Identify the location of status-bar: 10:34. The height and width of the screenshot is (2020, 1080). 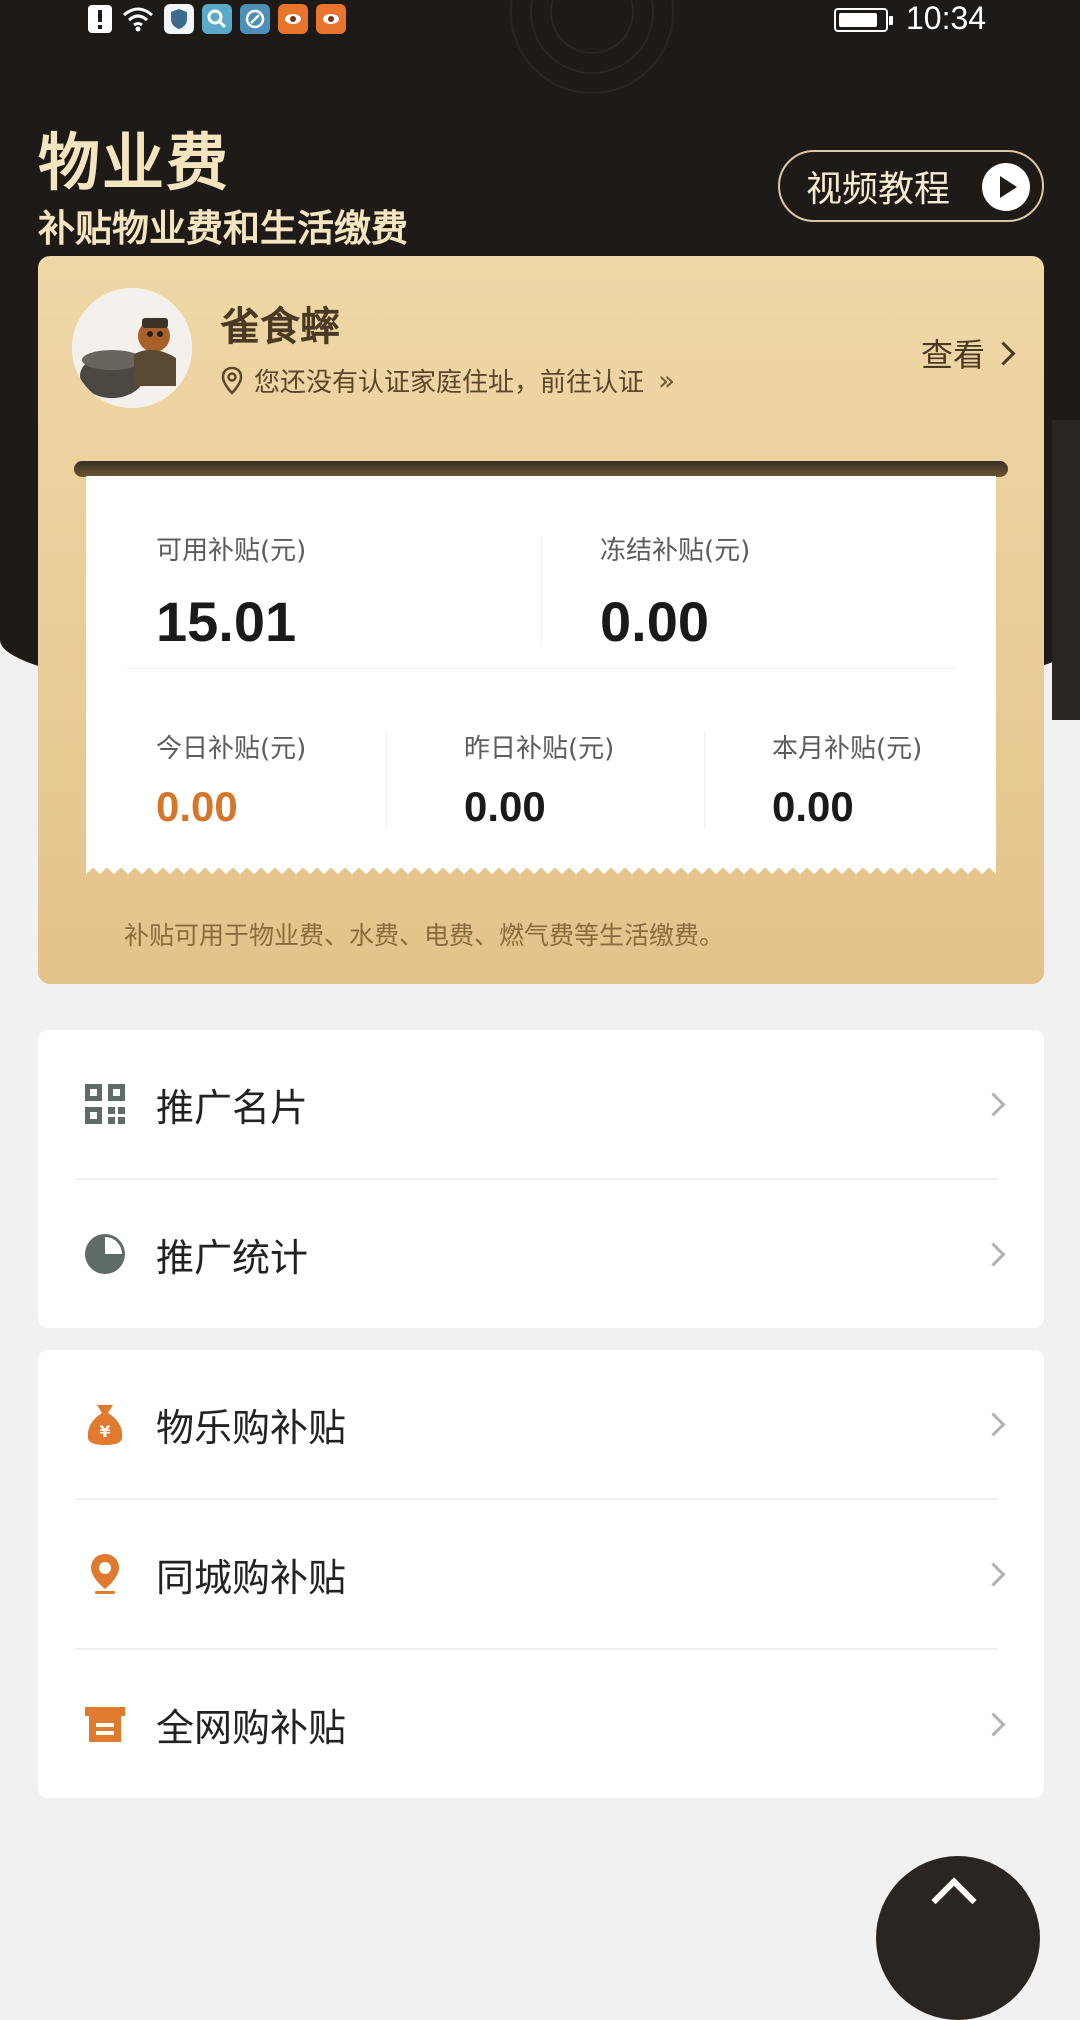
(540, 24).